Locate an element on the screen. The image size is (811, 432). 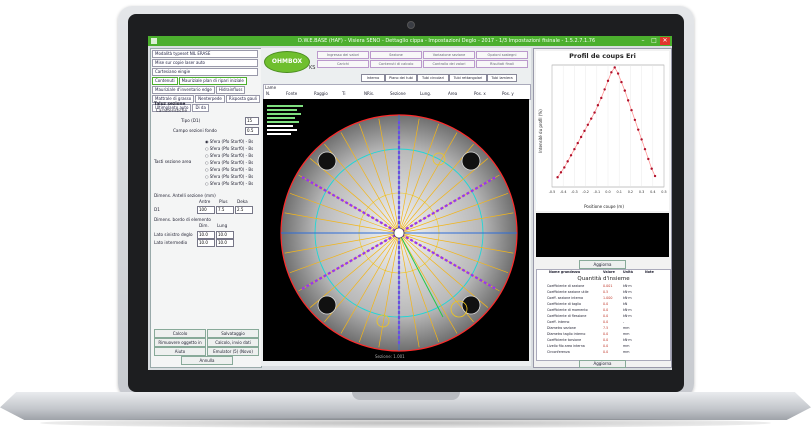
left-tab-10: Risposta gauli is located at coordinates (242, 99).